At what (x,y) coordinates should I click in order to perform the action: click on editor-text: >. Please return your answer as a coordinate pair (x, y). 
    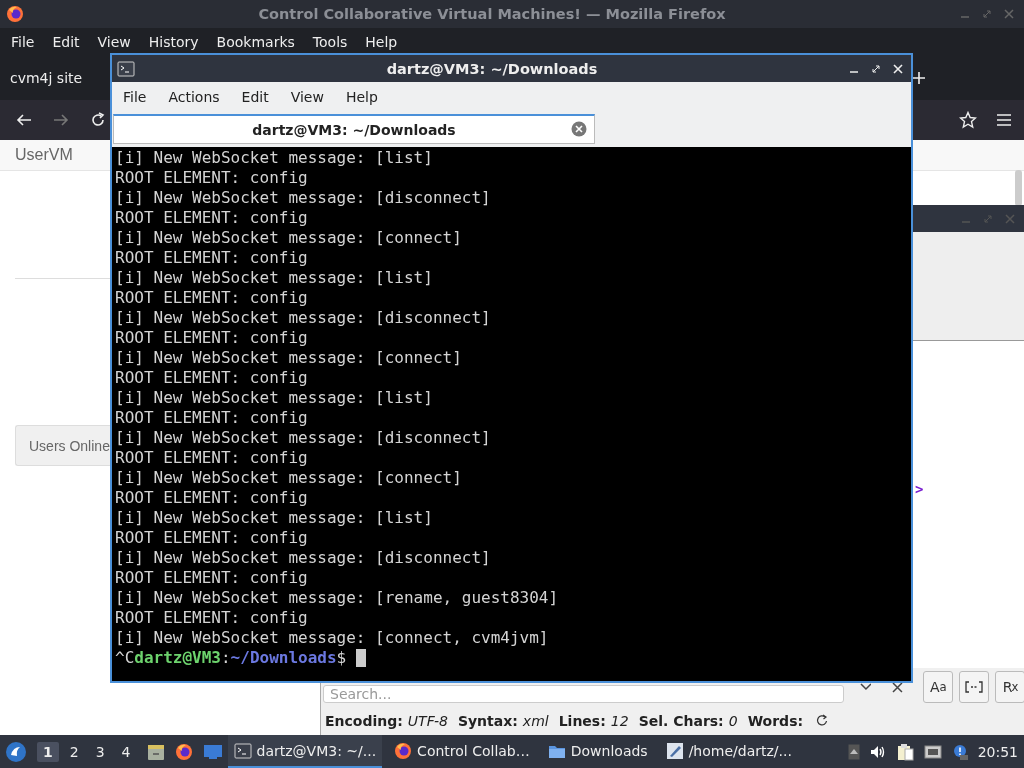
    Looking at the image, I should click on (919, 489).